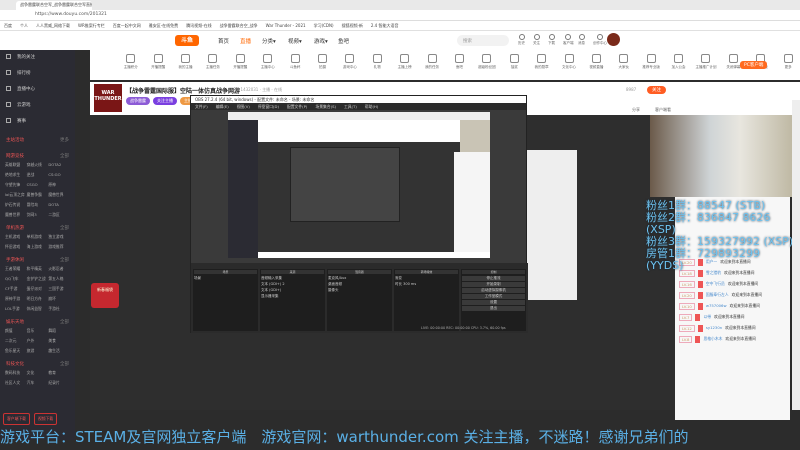 The height and width of the screenshot is (450, 800). I want to click on sidebar-button: 客户端下载, so click(16, 419).